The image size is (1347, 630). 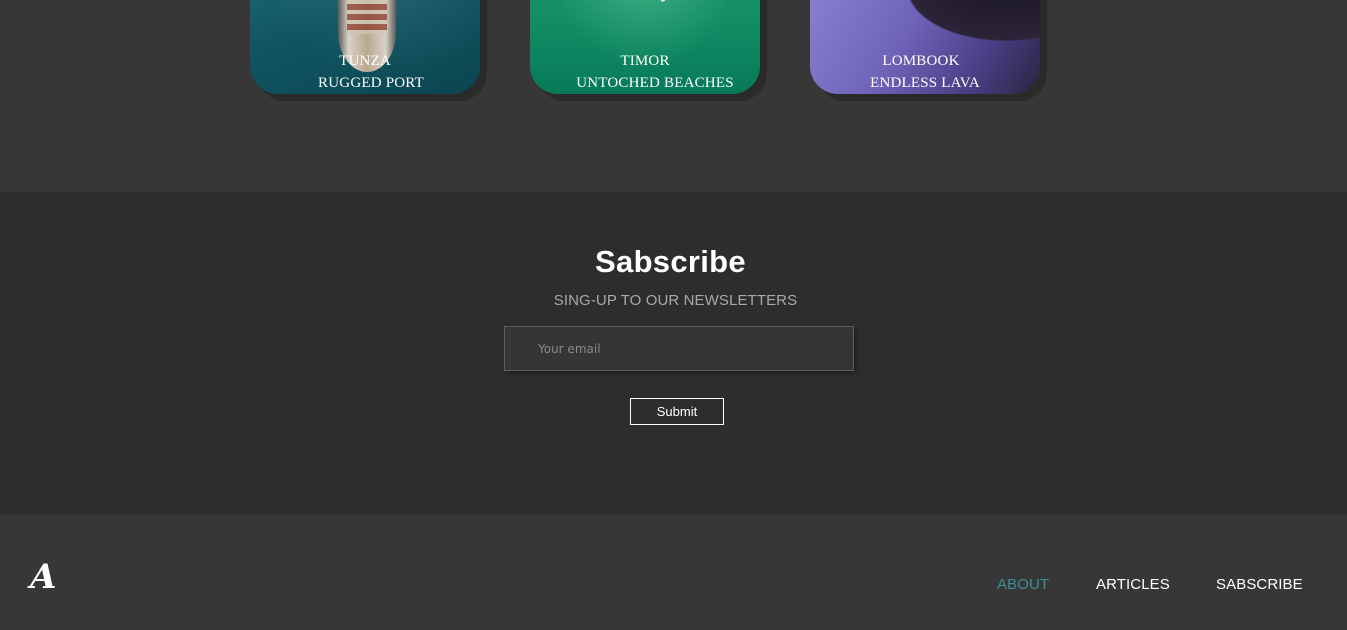 I want to click on nav-subscribe: SABSCRIBE, so click(x=1259, y=584).